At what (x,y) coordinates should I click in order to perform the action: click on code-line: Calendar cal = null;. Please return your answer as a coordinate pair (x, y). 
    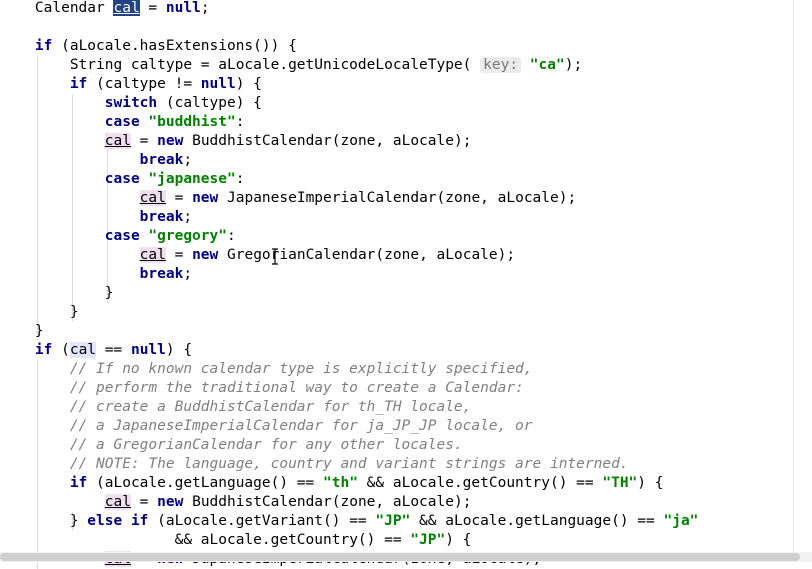
    Looking at the image, I should click on (122, 9).